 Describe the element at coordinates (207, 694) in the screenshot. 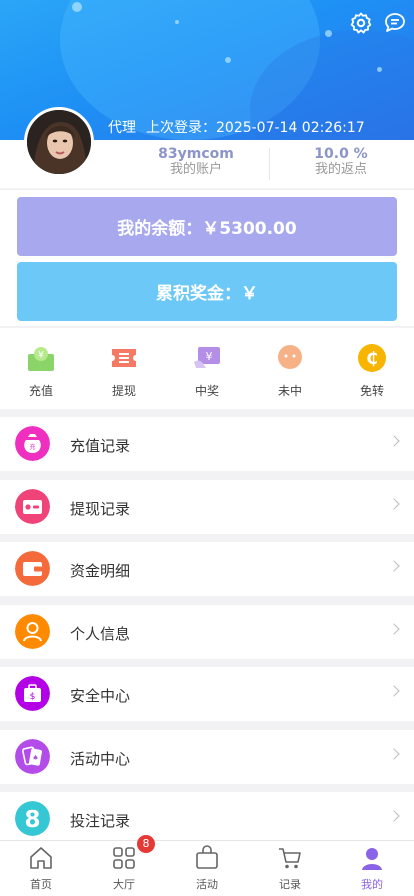

I see `menu-item-security-center: $ 安全中心` at that location.